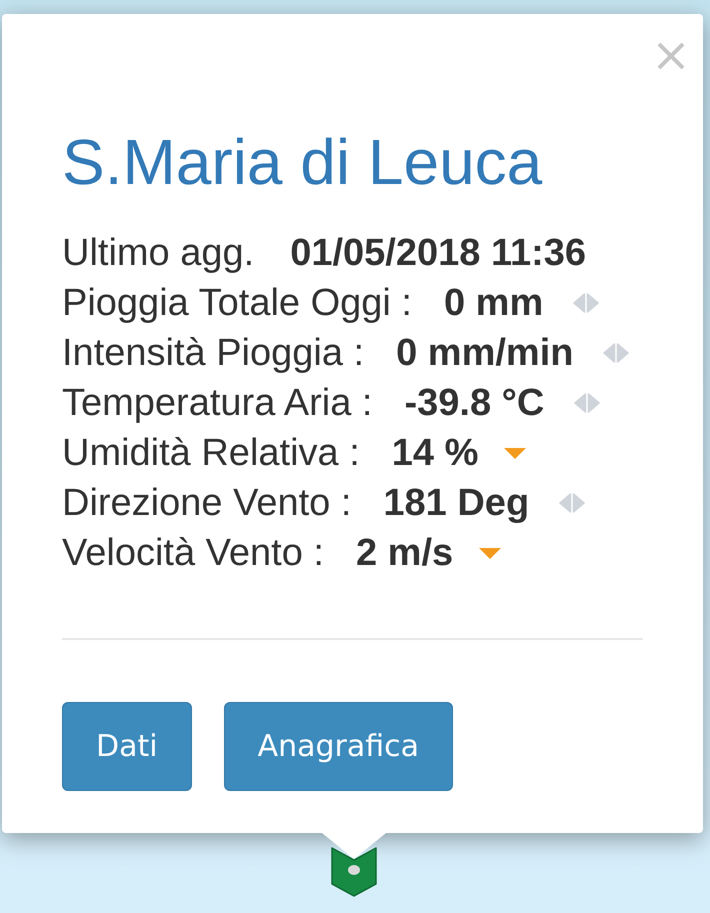  What do you see at coordinates (671, 56) in the screenshot?
I see `close-icon` at bounding box center [671, 56].